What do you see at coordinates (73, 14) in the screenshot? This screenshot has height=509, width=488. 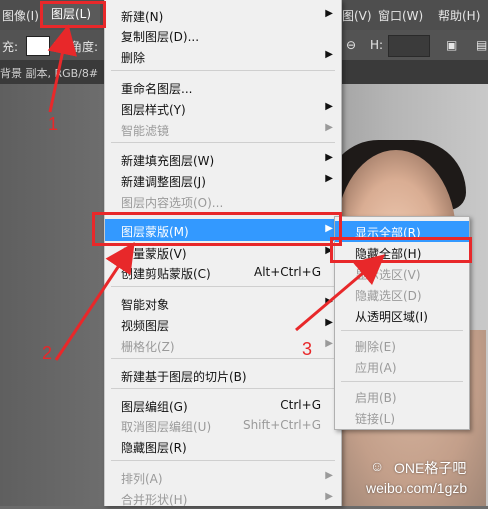 I see `annotation-box-layer-menu` at bounding box center [73, 14].